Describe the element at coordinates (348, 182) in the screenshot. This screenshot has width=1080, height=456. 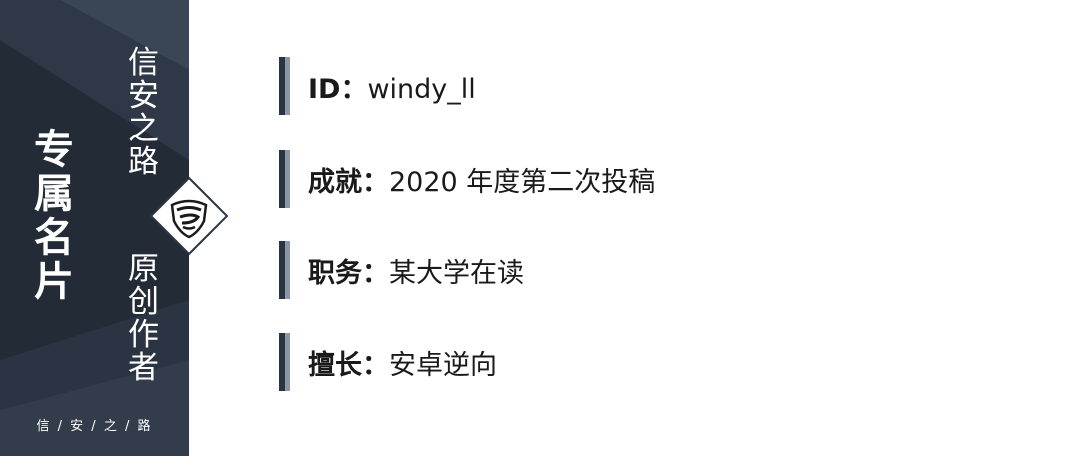
I see `row-label: 成就：` at that location.